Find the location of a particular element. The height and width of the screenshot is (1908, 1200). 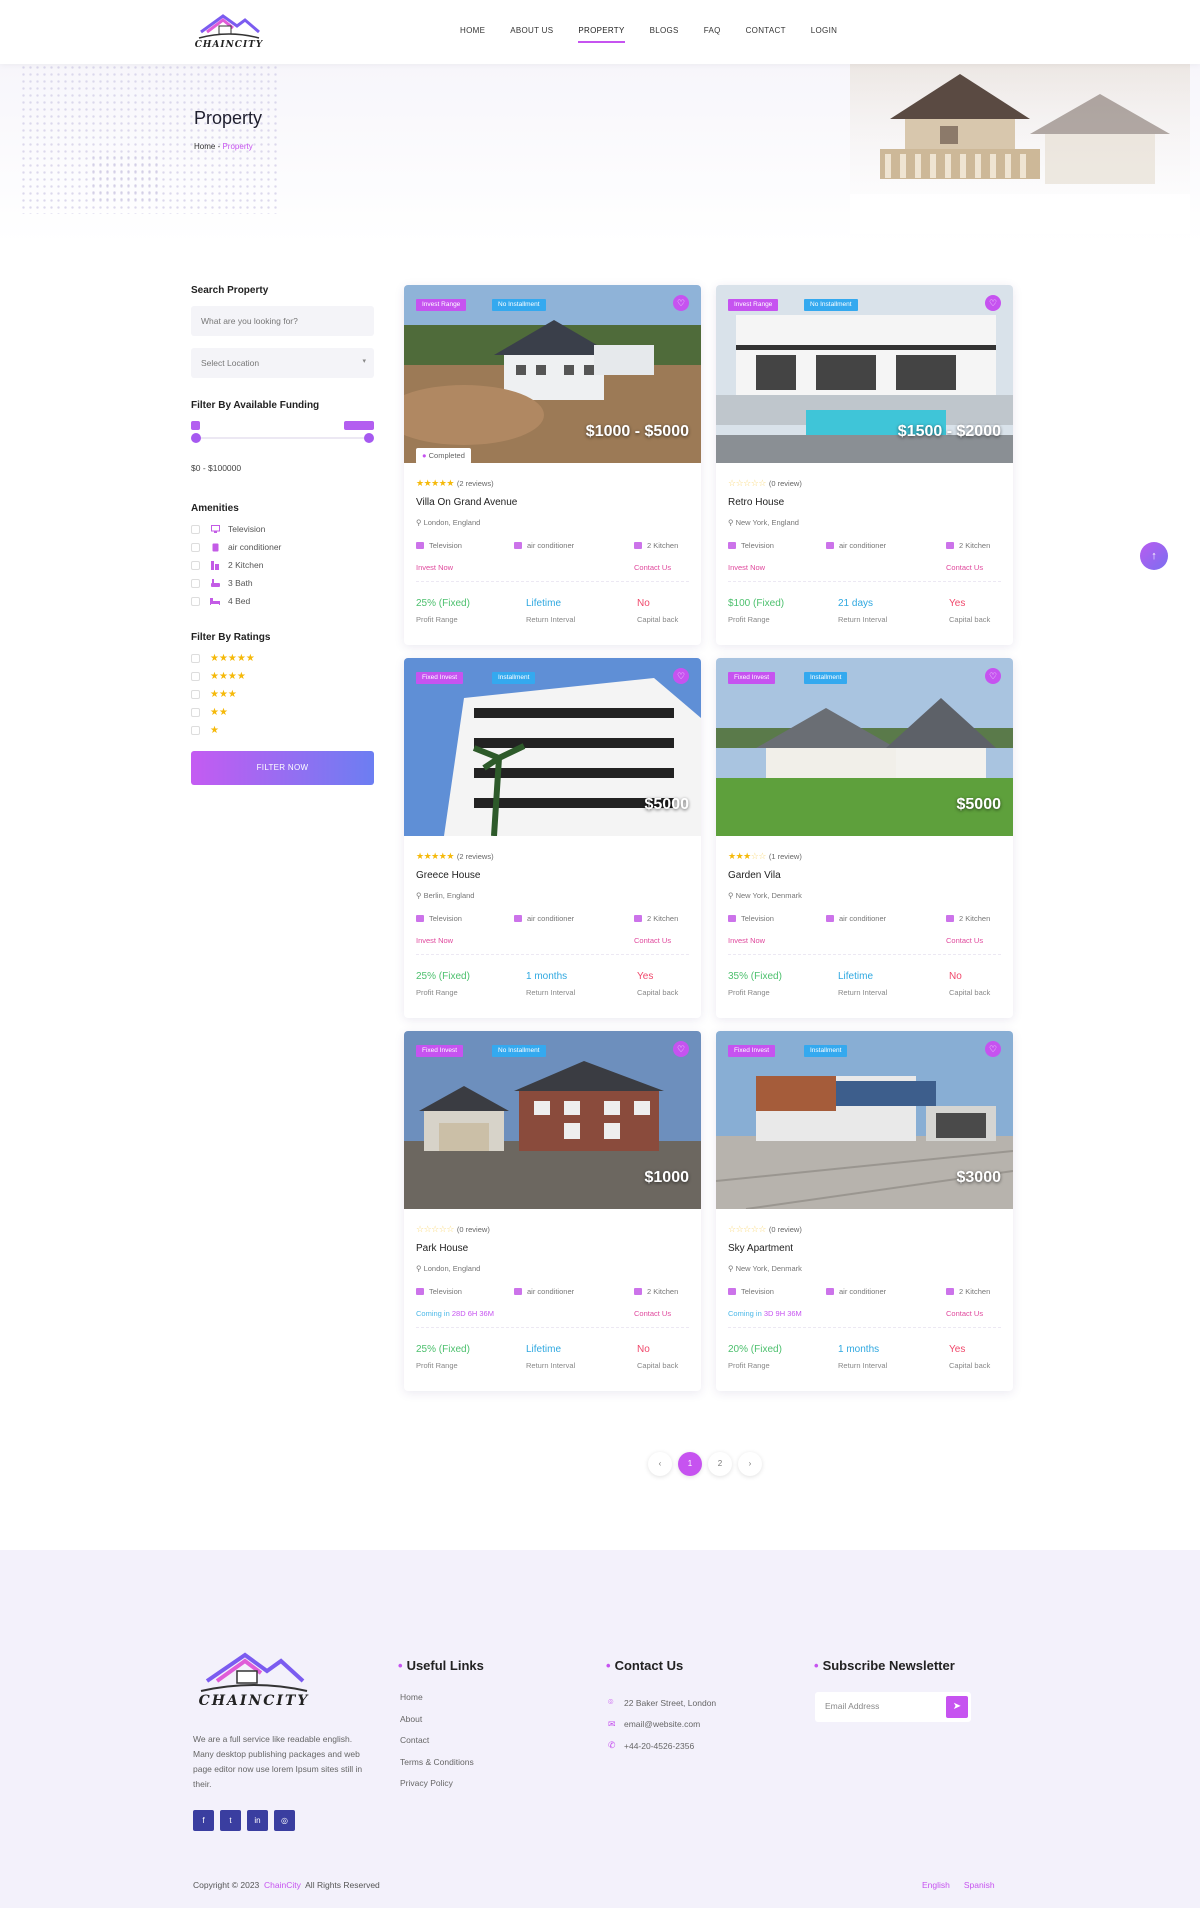

property-name: Park House is located at coordinates (442, 1248).